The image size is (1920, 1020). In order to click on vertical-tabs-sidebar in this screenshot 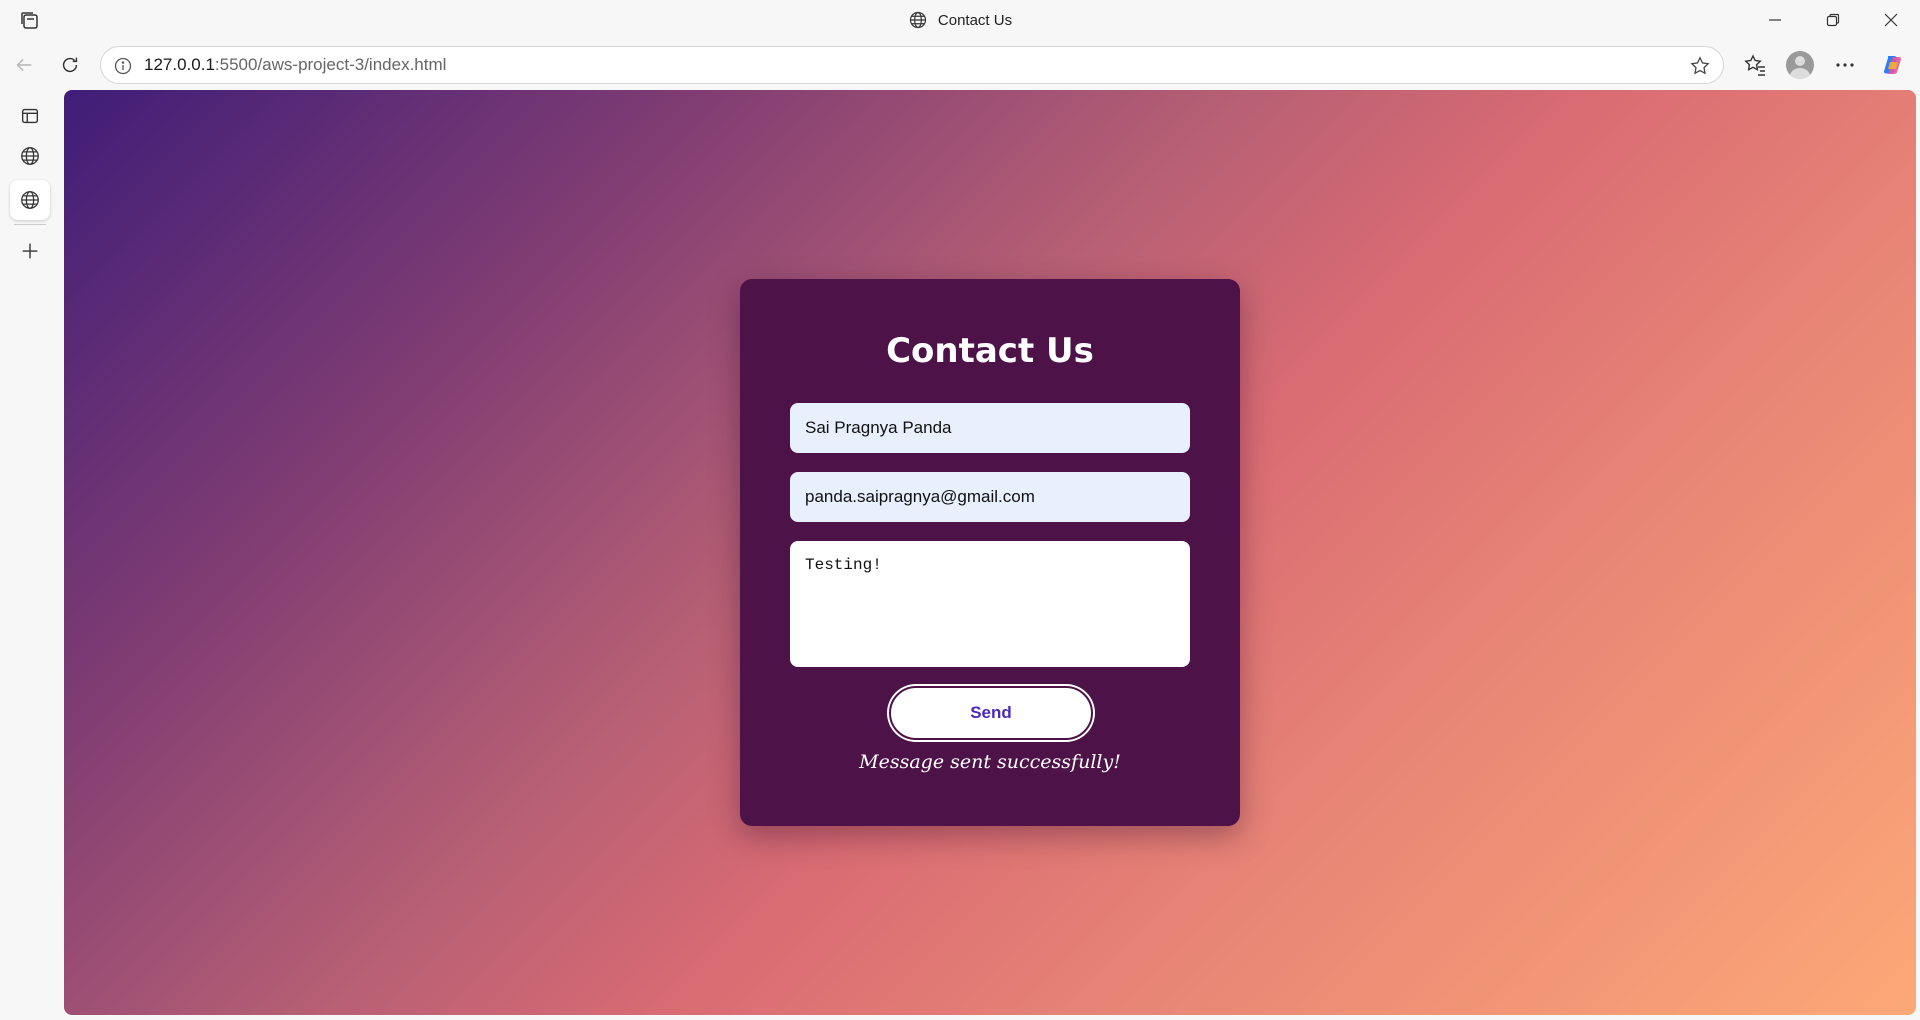, I will do `click(32, 555)`.